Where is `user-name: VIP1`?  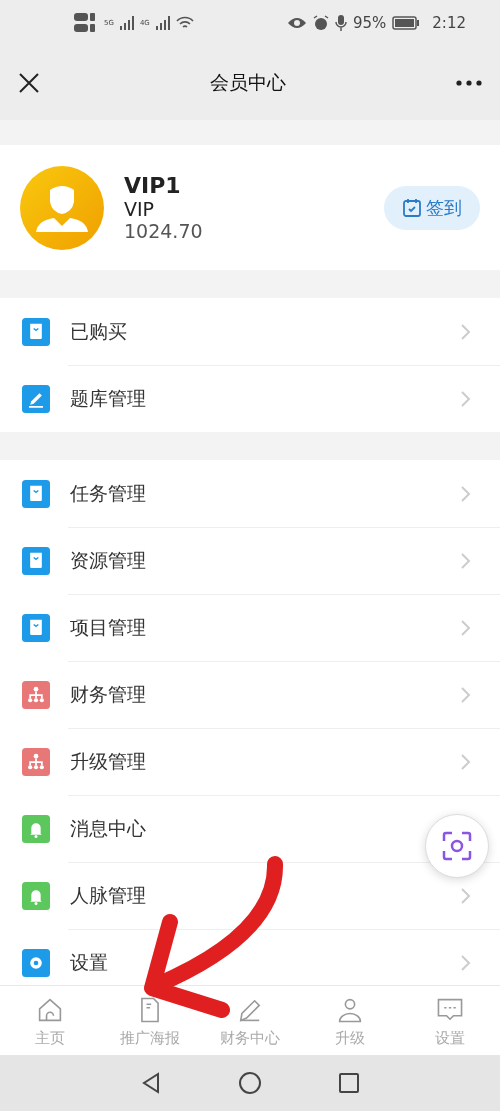 user-name: VIP1 is located at coordinates (153, 185).